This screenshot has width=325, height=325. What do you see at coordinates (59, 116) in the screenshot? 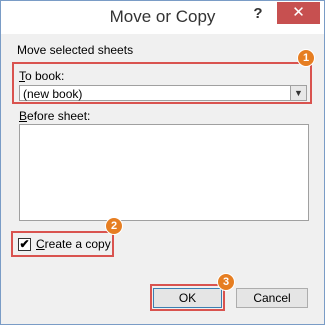
I see `before-sheet-label-text: efore sheet:` at bounding box center [59, 116].